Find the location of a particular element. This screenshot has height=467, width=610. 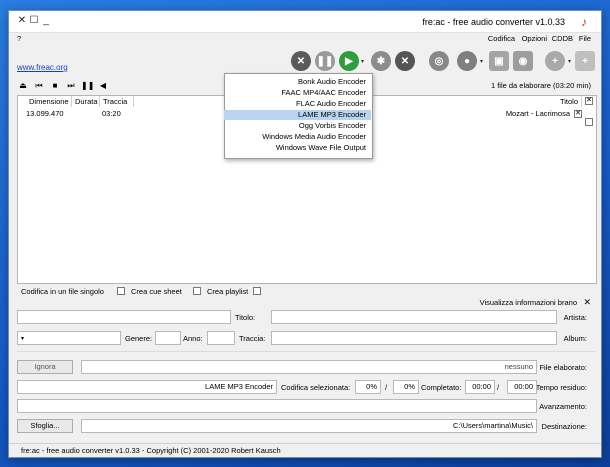

website-link: www.freac.org is located at coordinates (42, 67).